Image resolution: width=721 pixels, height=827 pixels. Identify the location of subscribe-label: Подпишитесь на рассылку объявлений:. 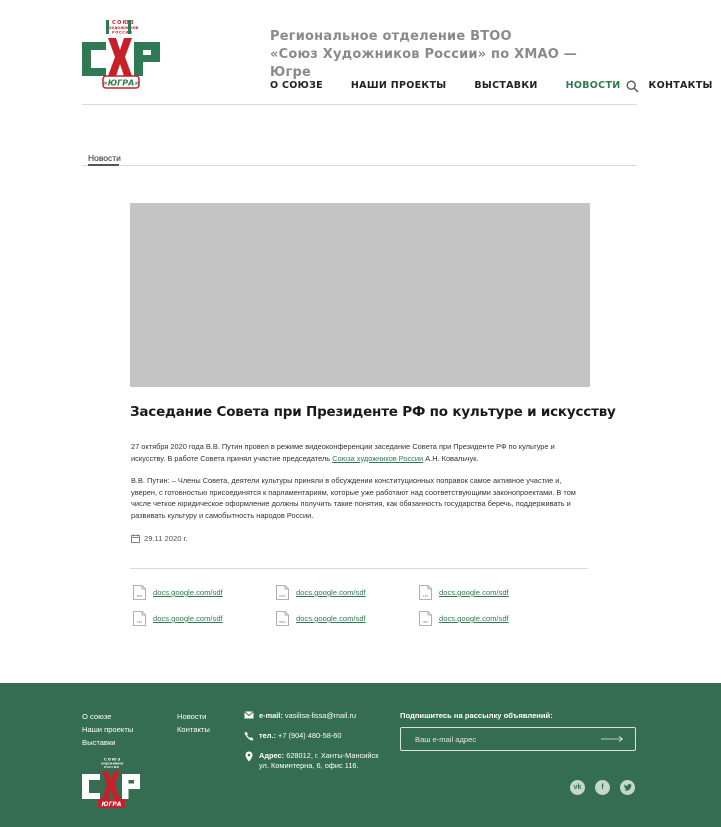
(476, 715).